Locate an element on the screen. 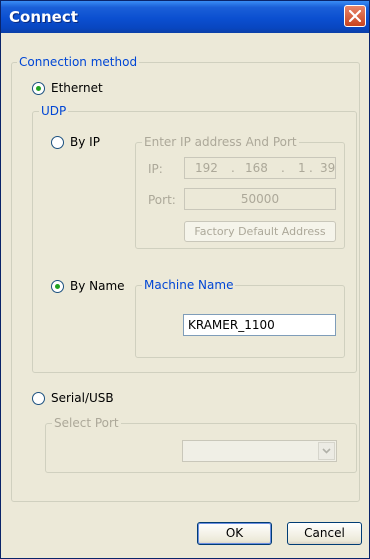 The image size is (370, 559). by-name-radio-circle is located at coordinates (57, 286).